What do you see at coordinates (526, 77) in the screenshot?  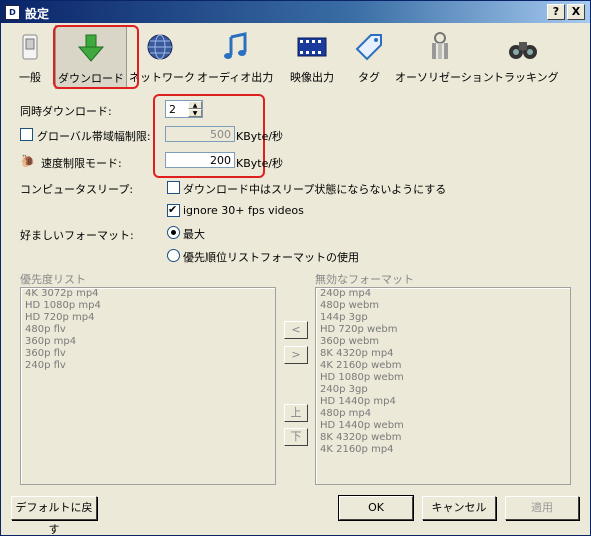 I see `tab-label: トラッキング` at bounding box center [526, 77].